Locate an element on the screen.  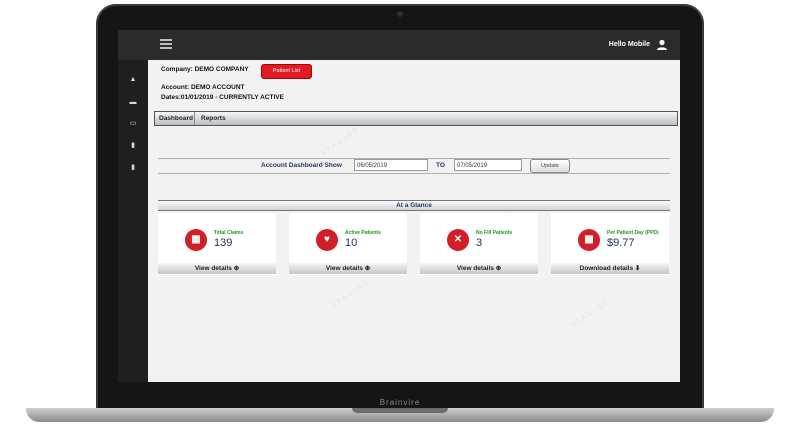
card-value: 3 is located at coordinates (479, 243).